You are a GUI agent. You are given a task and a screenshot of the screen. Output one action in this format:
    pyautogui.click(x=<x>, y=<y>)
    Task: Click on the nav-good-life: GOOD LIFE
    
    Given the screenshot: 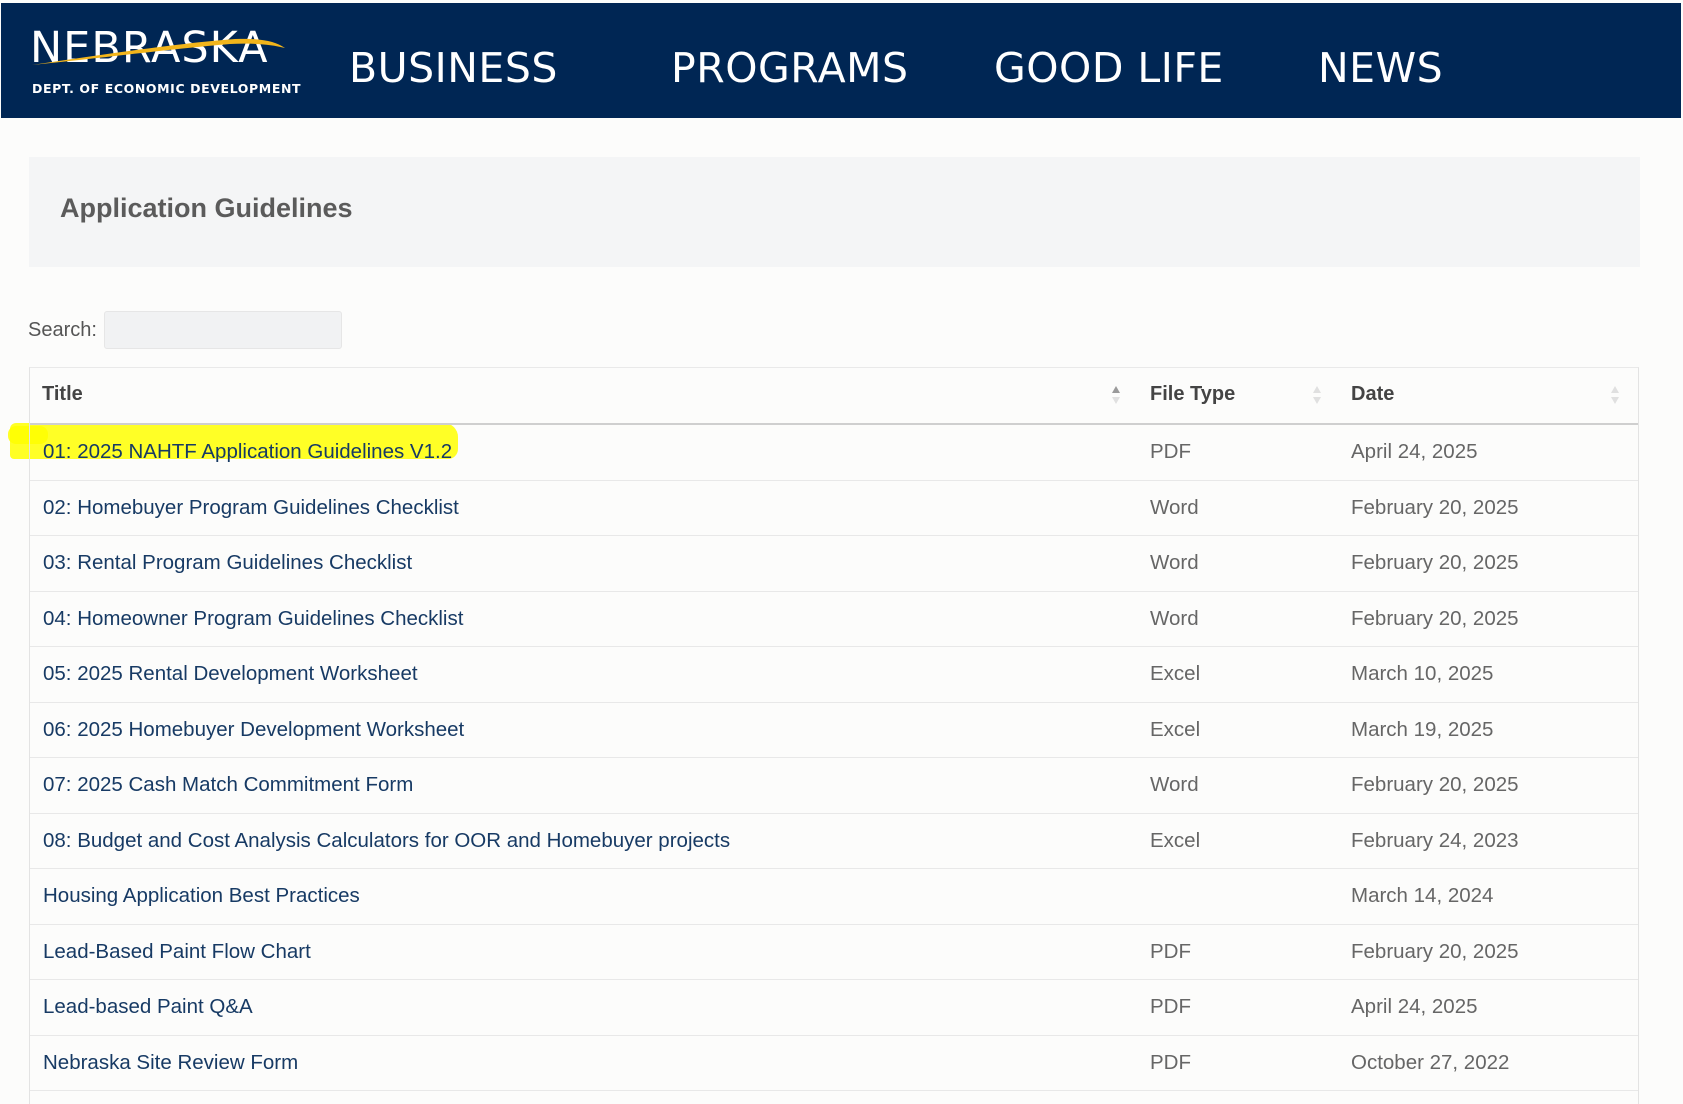 What is the action you would take?
    pyautogui.click(x=1109, y=68)
    